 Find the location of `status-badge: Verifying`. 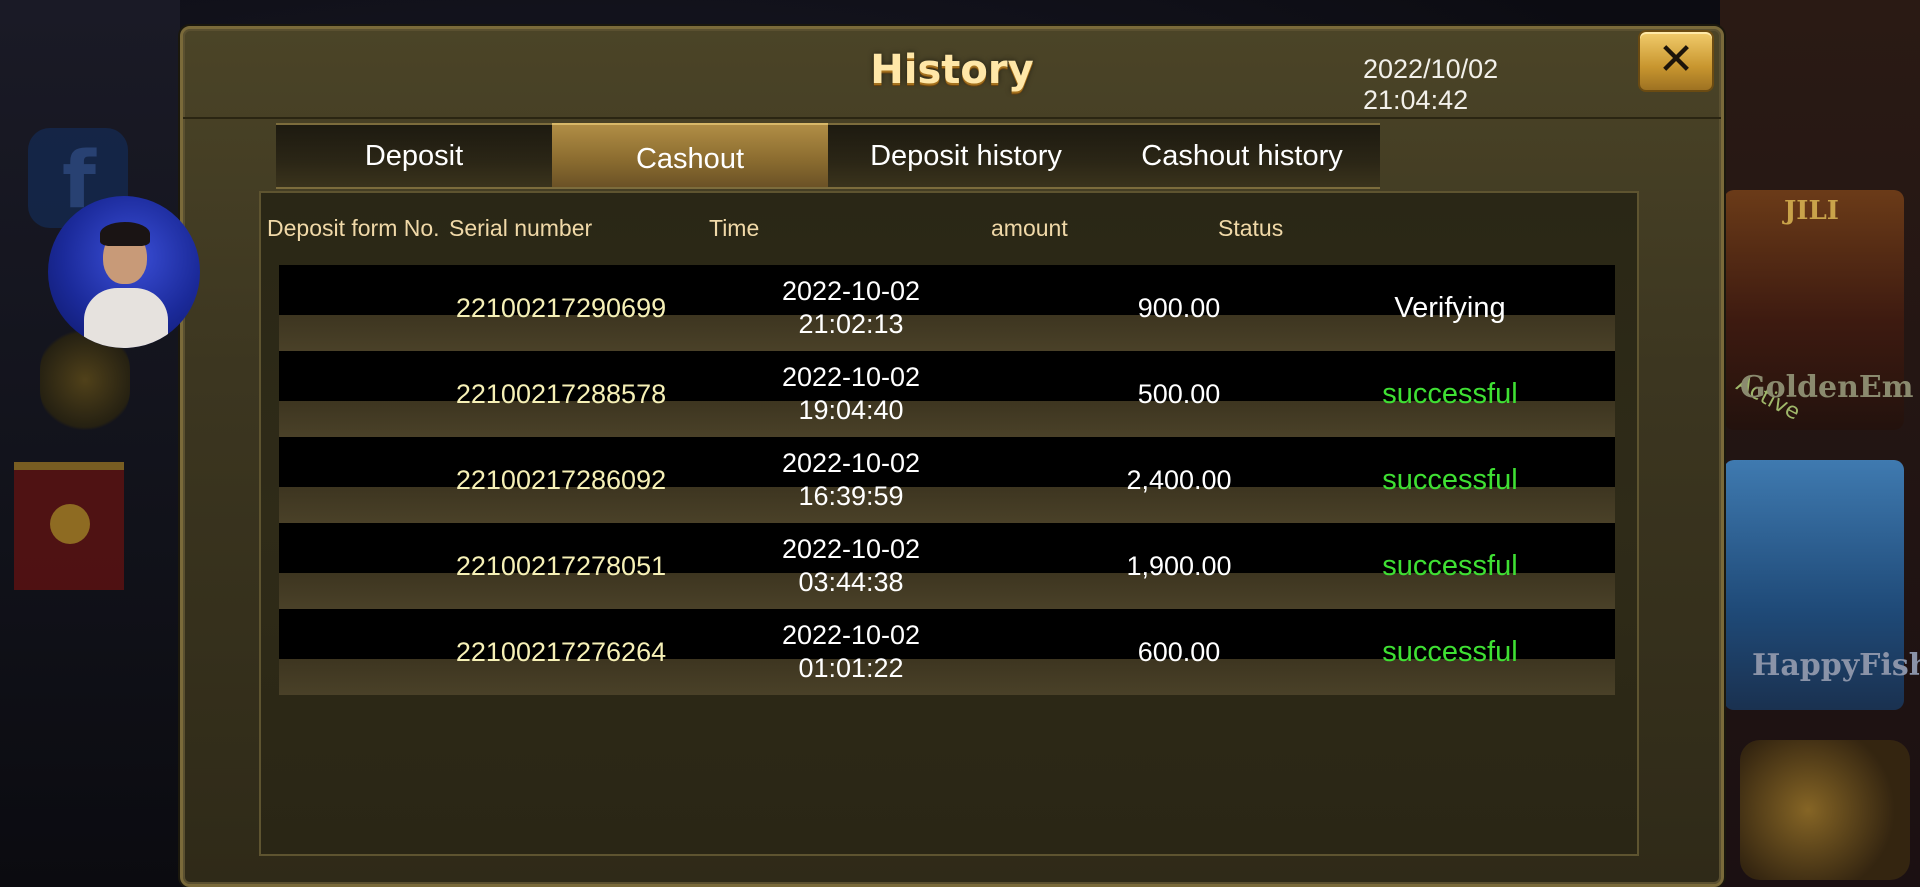

status-badge: Verifying is located at coordinates (1450, 307).